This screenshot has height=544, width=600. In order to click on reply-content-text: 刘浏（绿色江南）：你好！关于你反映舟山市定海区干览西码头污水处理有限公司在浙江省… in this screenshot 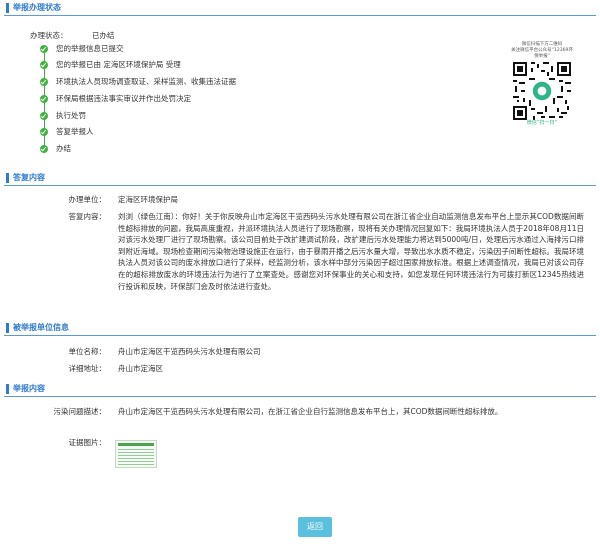, I will do `click(351, 251)`.